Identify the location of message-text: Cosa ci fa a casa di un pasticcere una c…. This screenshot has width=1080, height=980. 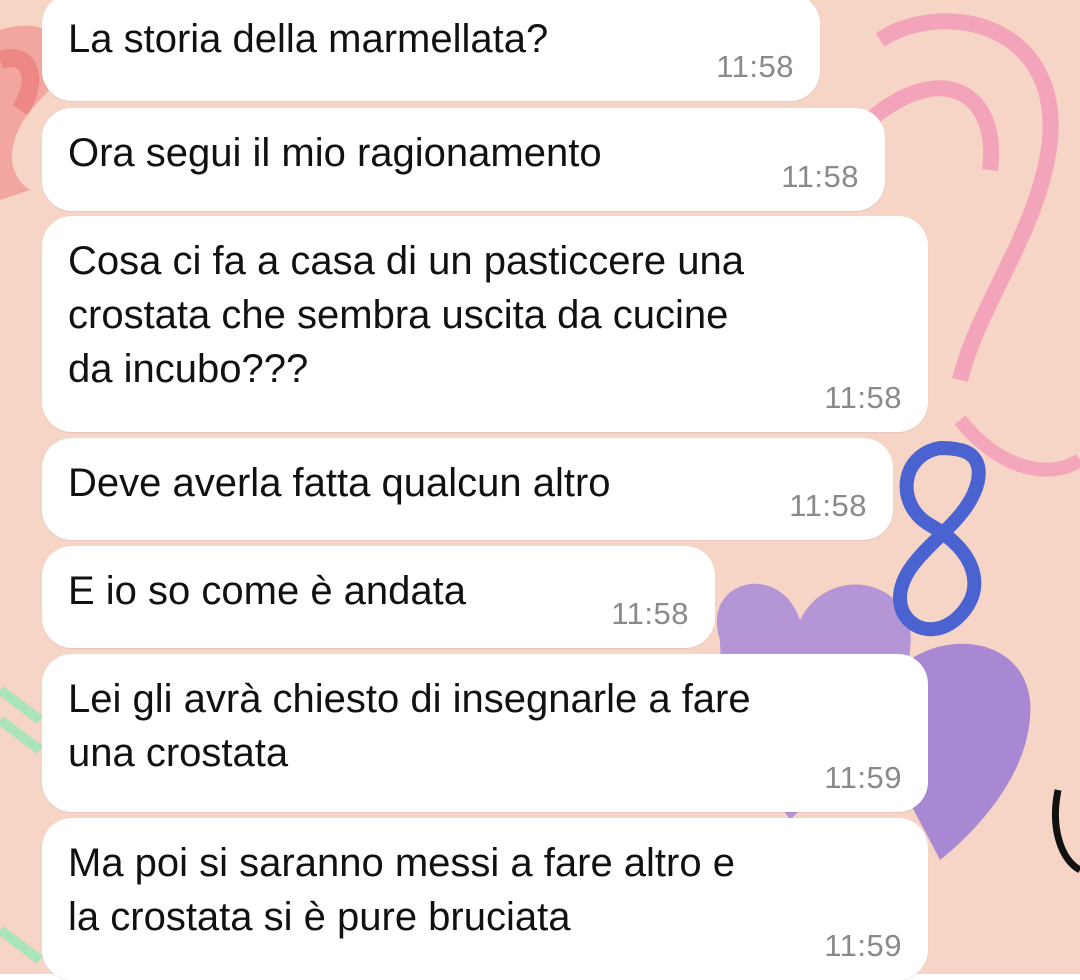
(406, 315).